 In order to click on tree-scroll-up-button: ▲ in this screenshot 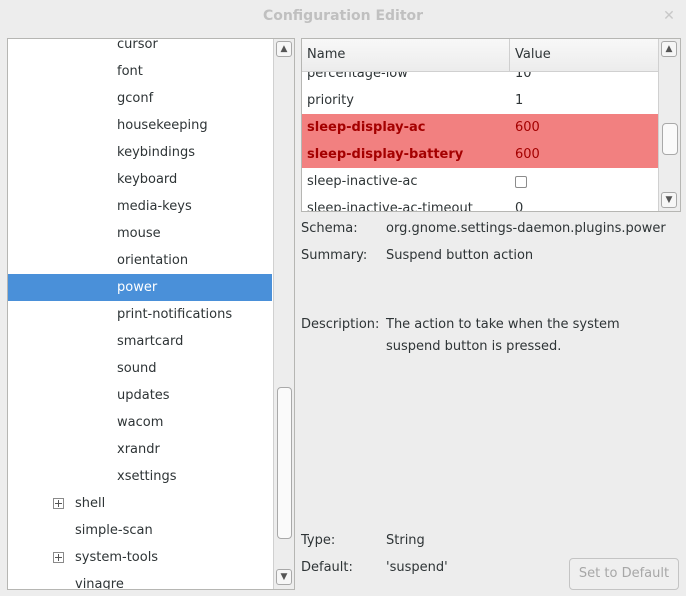, I will do `click(284, 49)`.